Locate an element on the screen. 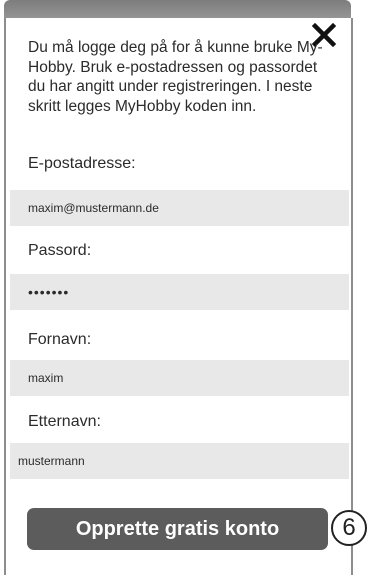 Image resolution: width=372 pixels, height=575 pixels. password-label: Passord: is located at coordinates (60, 250).